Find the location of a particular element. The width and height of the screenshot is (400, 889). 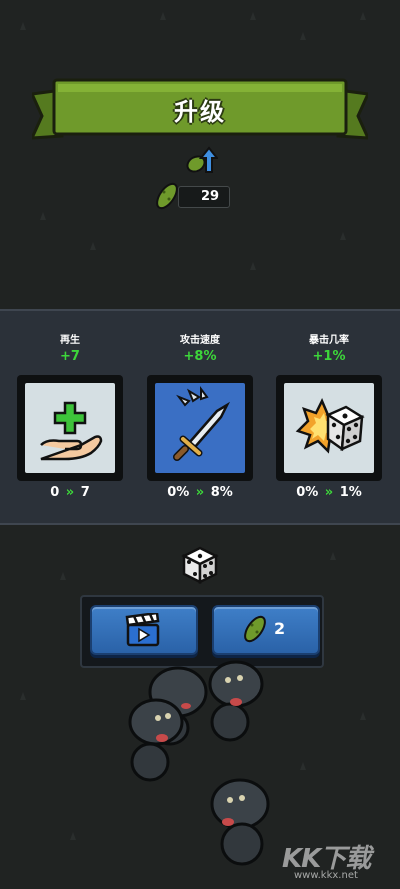

upgrade-from-value: 0 is located at coordinates (55, 492).